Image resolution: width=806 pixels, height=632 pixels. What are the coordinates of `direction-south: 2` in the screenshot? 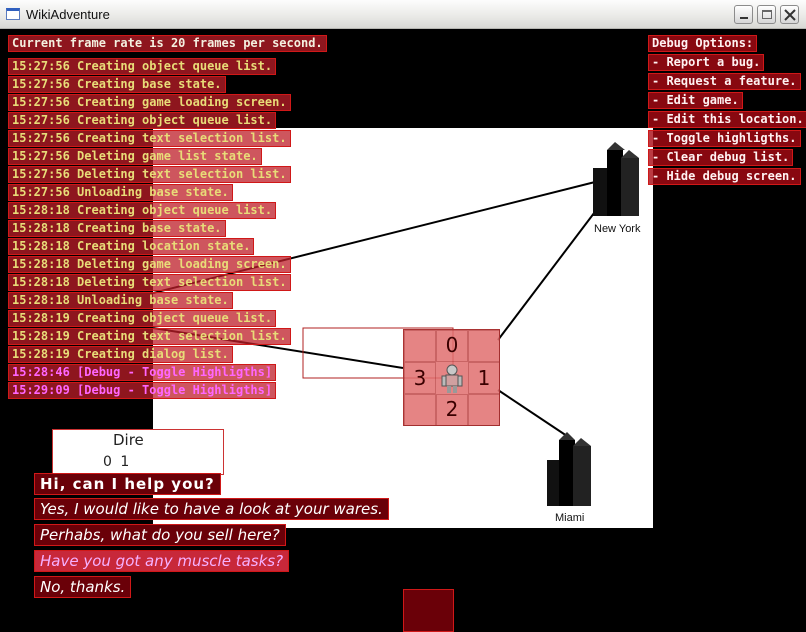 It's located at (452, 409).